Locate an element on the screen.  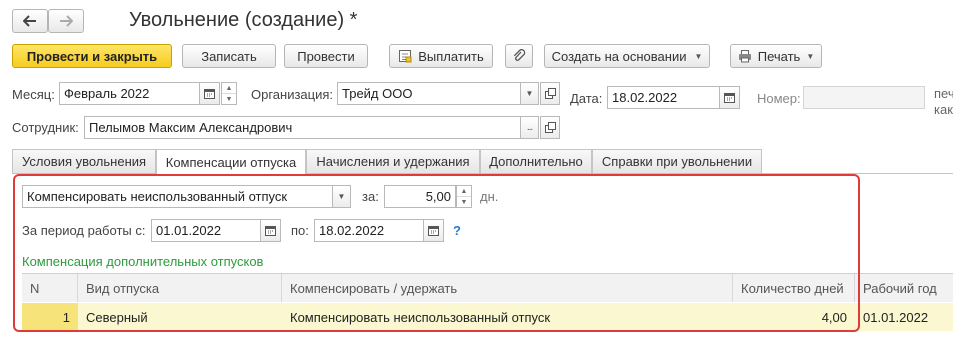
date-label: Дата: is located at coordinates (586, 98).